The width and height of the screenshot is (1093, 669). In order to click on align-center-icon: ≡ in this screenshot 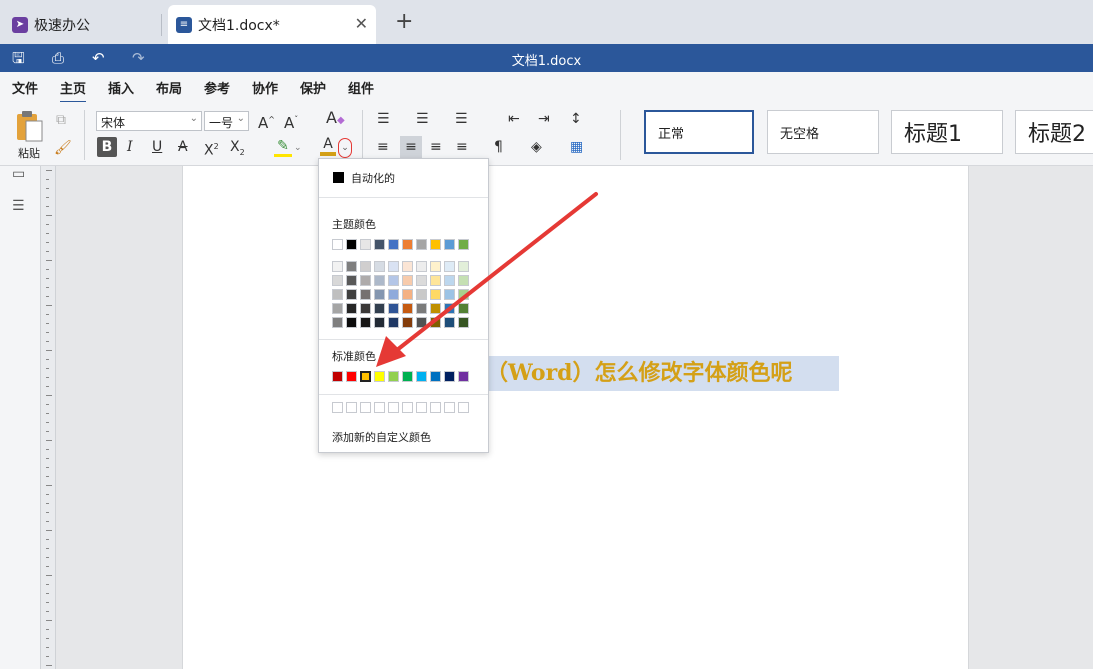, I will do `click(411, 147)`.